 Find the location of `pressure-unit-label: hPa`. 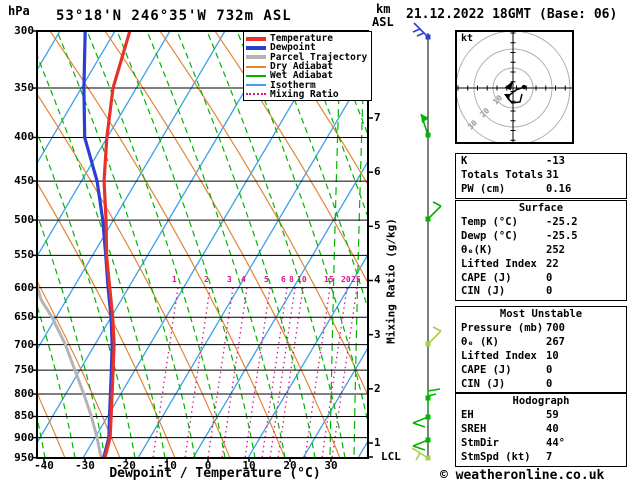

pressure-unit-label: hPa is located at coordinates (19, 11).